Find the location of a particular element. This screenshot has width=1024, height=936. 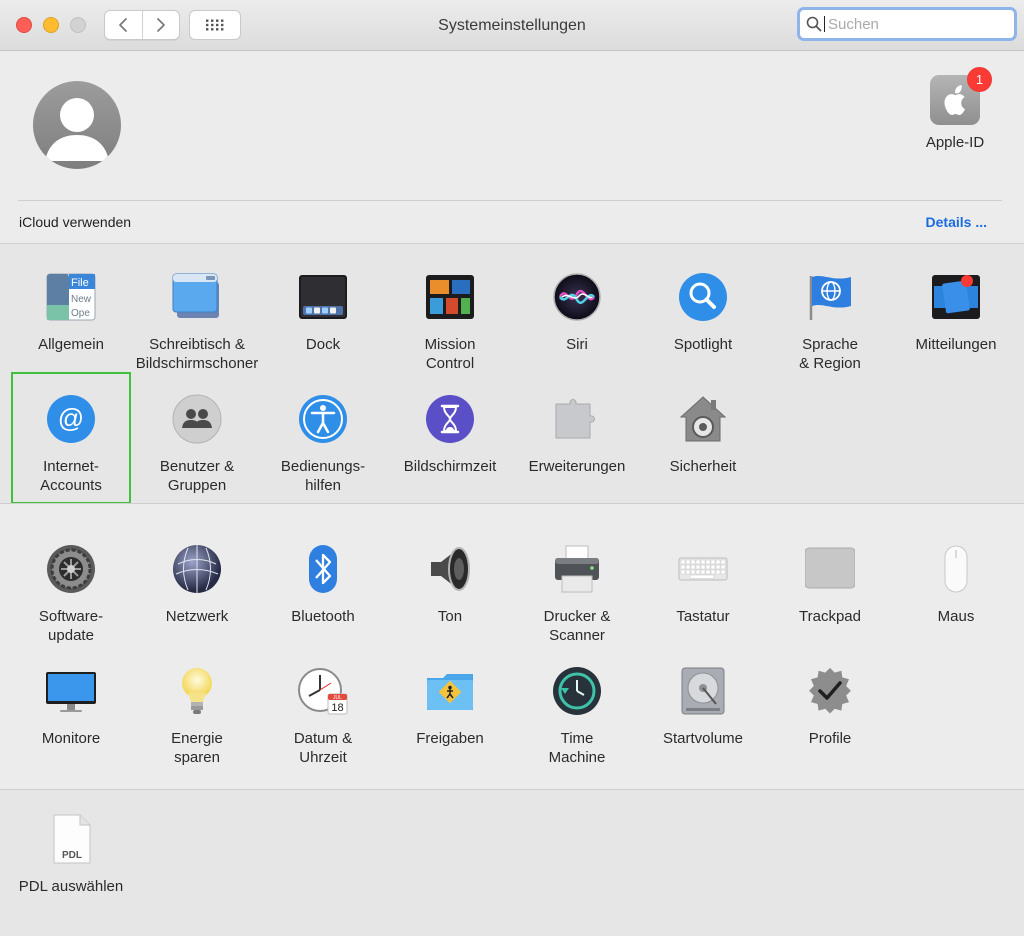

chevron-right-icon is located at coordinates (160, 25).